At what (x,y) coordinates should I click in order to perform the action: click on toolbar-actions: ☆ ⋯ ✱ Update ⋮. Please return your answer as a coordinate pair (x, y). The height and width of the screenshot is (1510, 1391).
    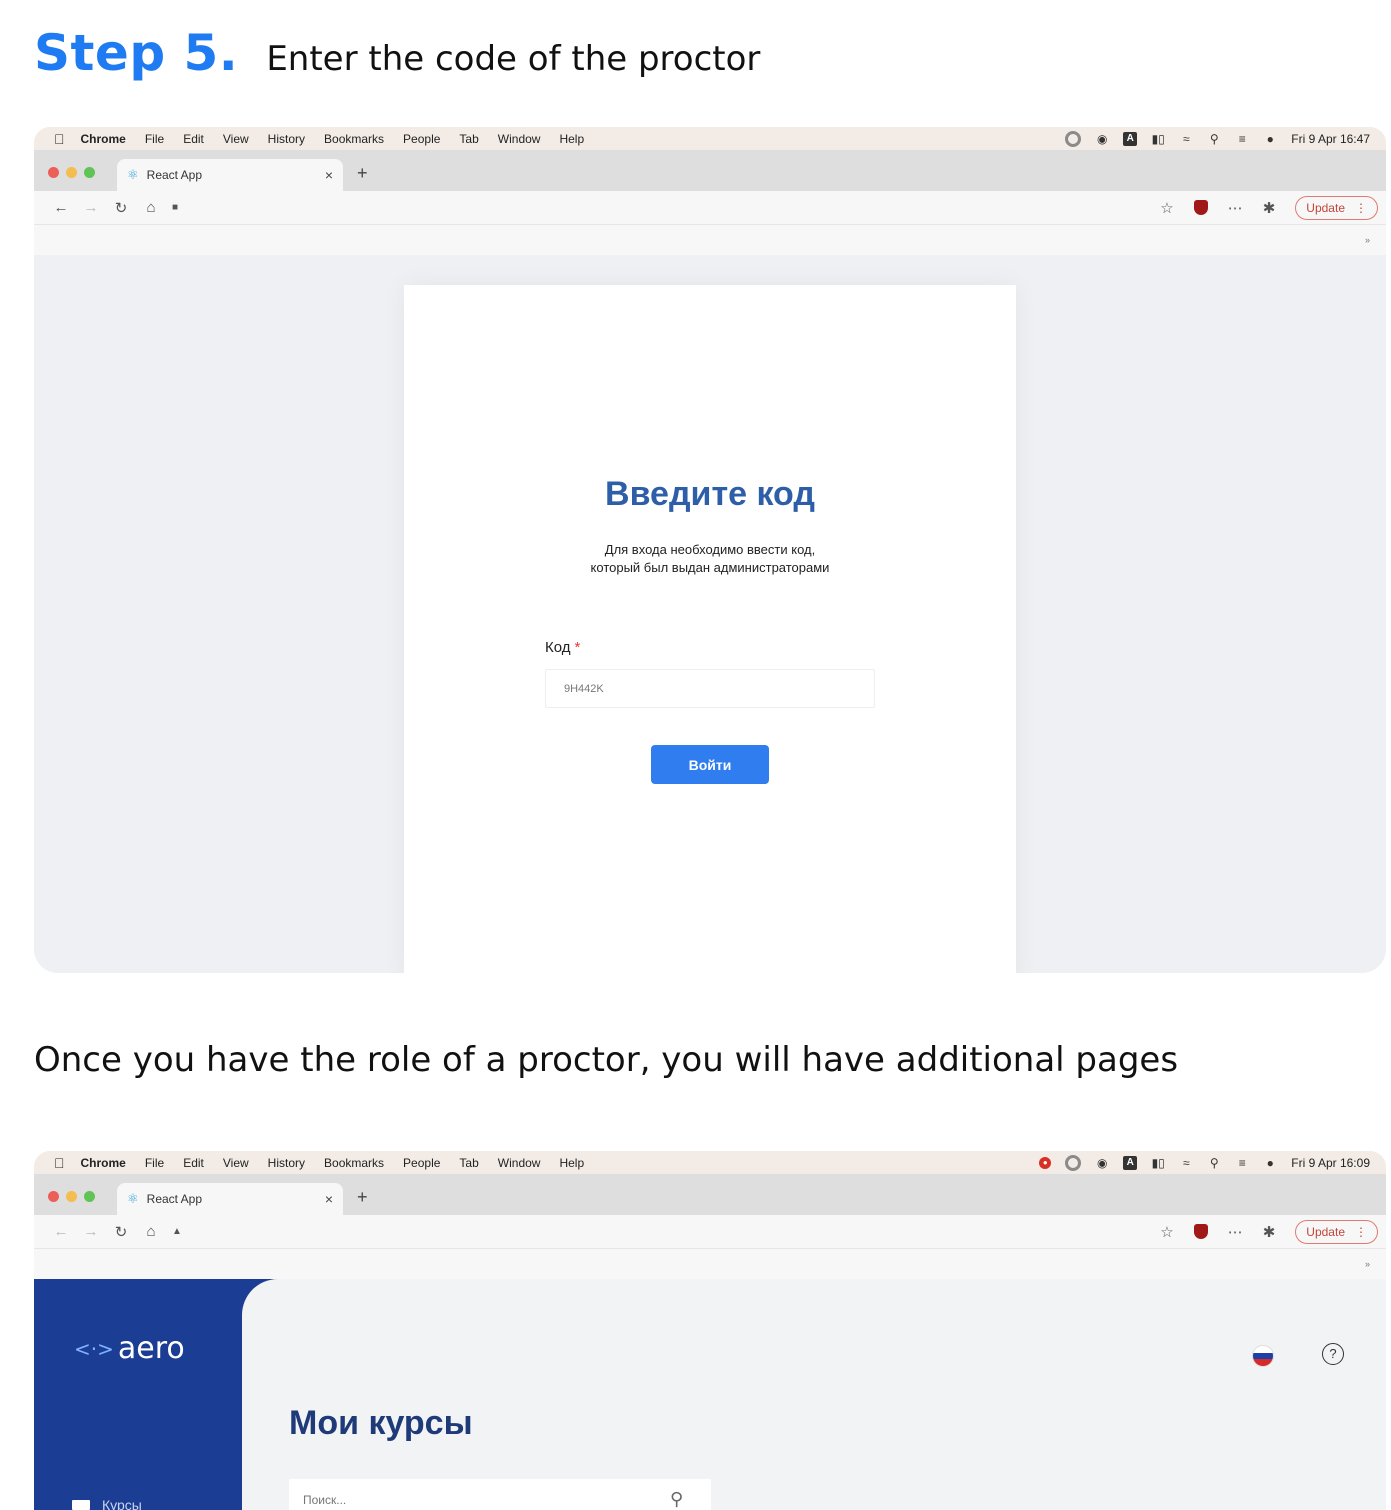
    Looking at the image, I should click on (1273, 1231).